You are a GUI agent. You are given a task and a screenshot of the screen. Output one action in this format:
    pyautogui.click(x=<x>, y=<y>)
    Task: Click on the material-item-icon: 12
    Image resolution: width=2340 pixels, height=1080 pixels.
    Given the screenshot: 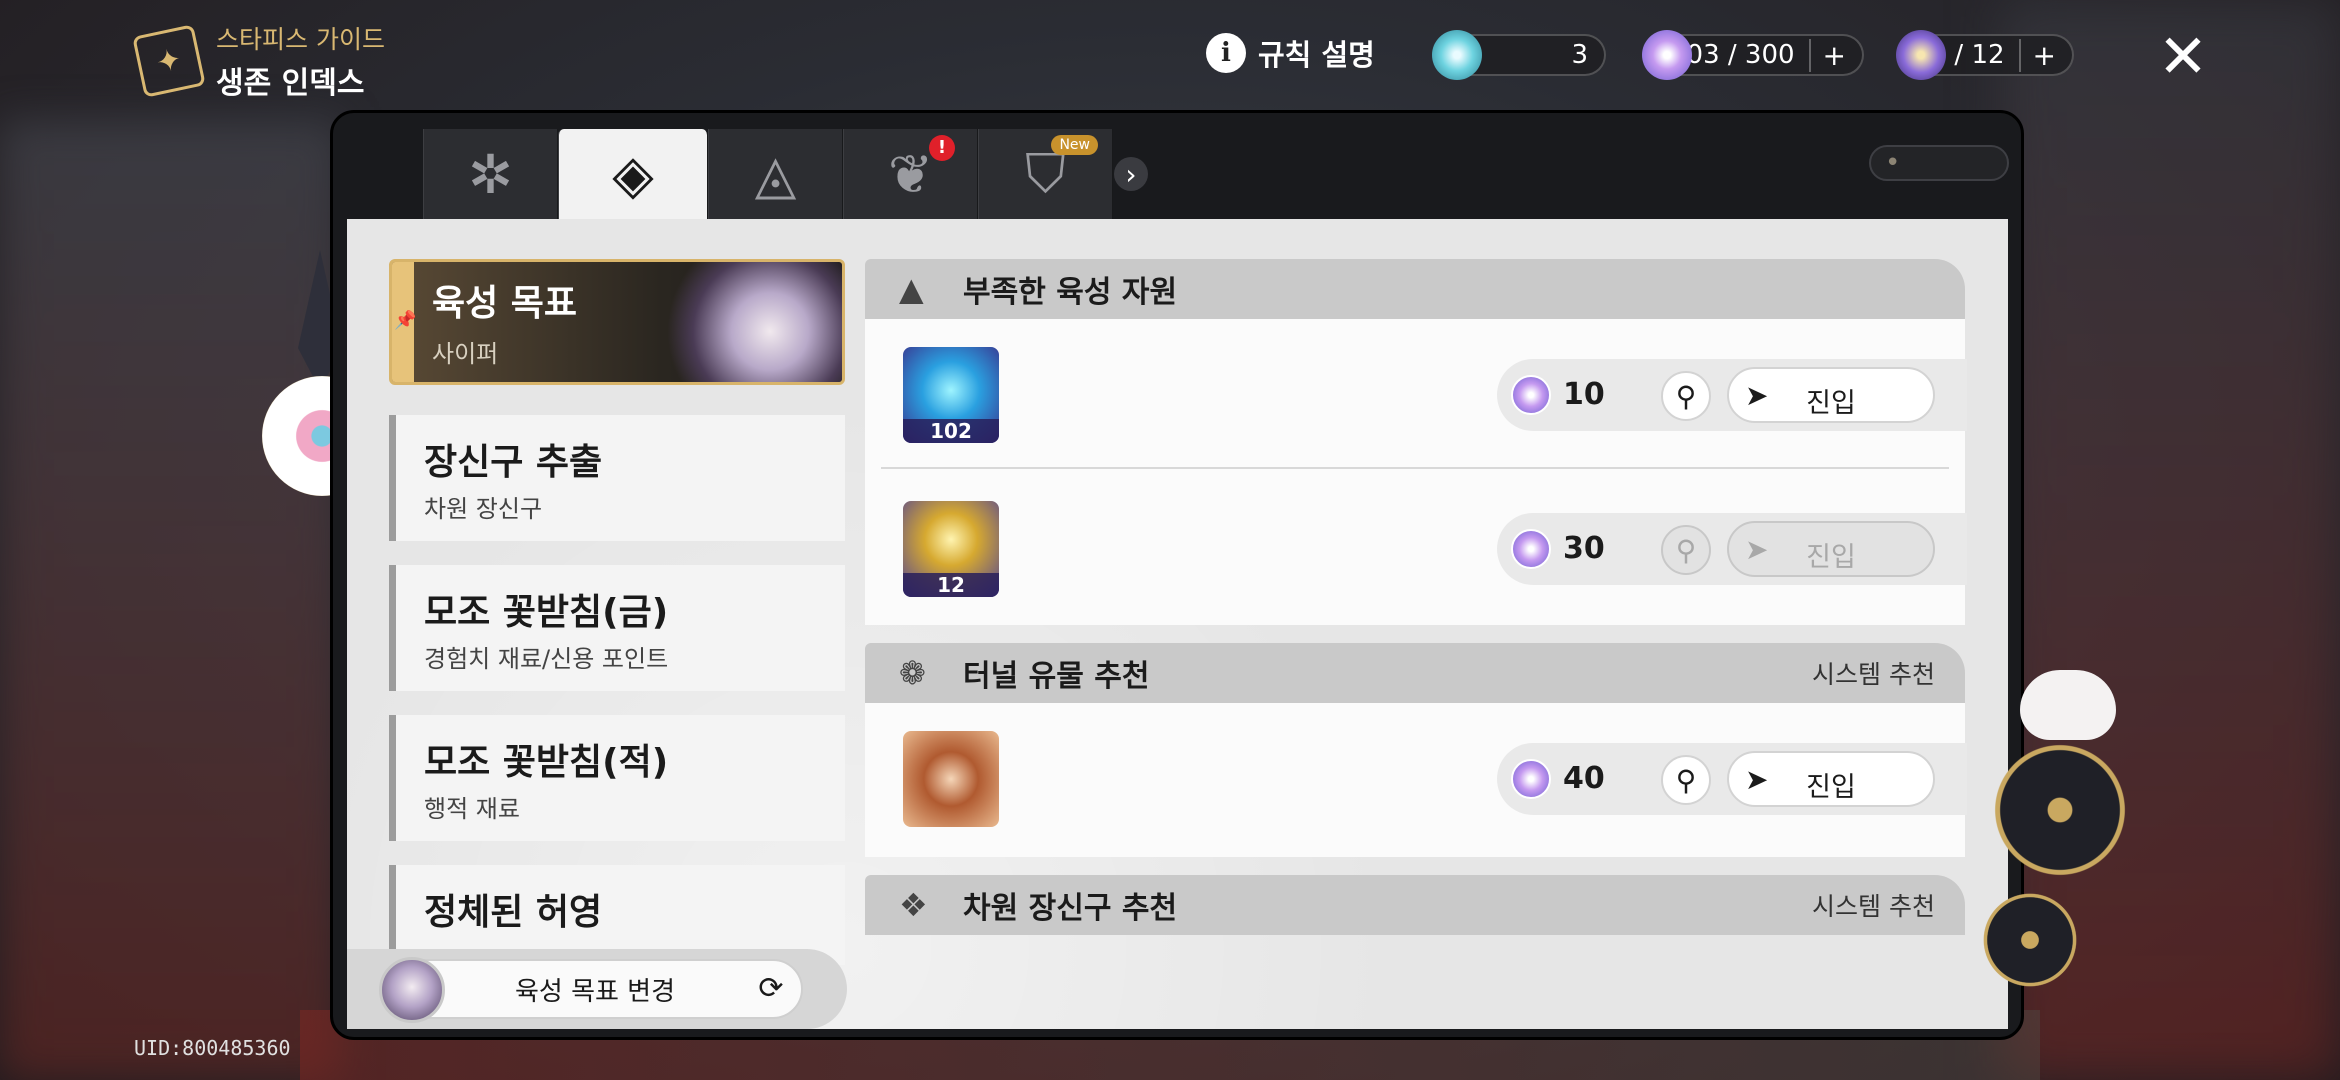 What is the action you would take?
    pyautogui.click(x=951, y=549)
    